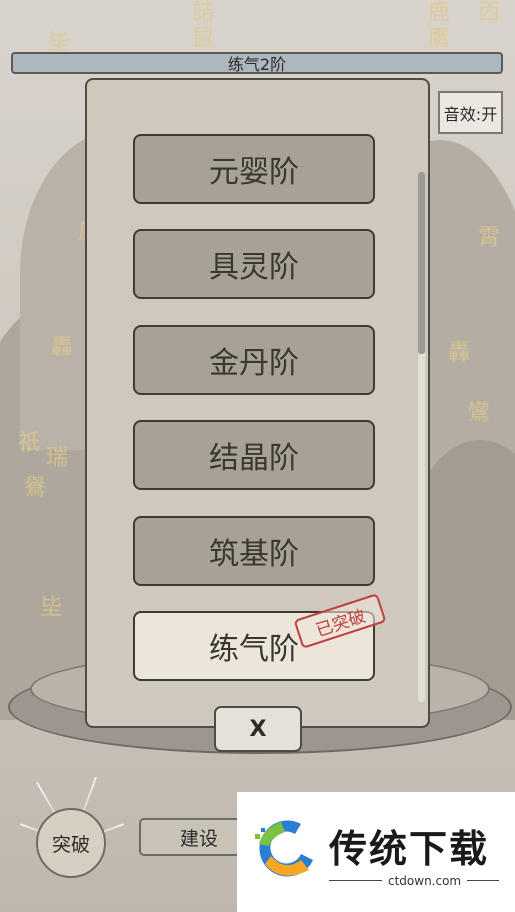  I want to click on cultivation-level-text: 练气2阶, so click(257, 64).